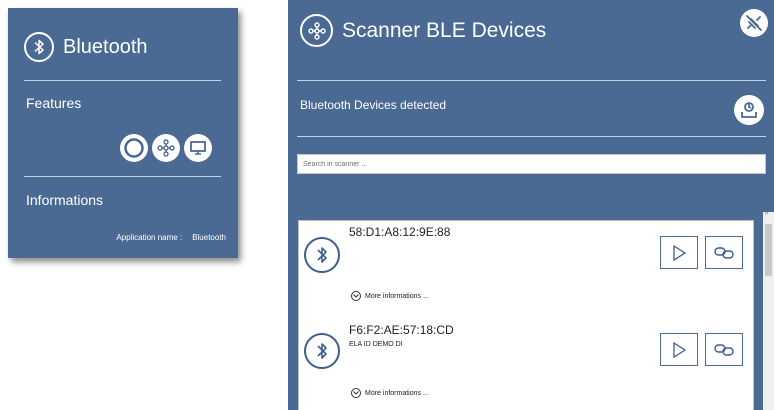  I want to click on network-icon, so click(316, 30).